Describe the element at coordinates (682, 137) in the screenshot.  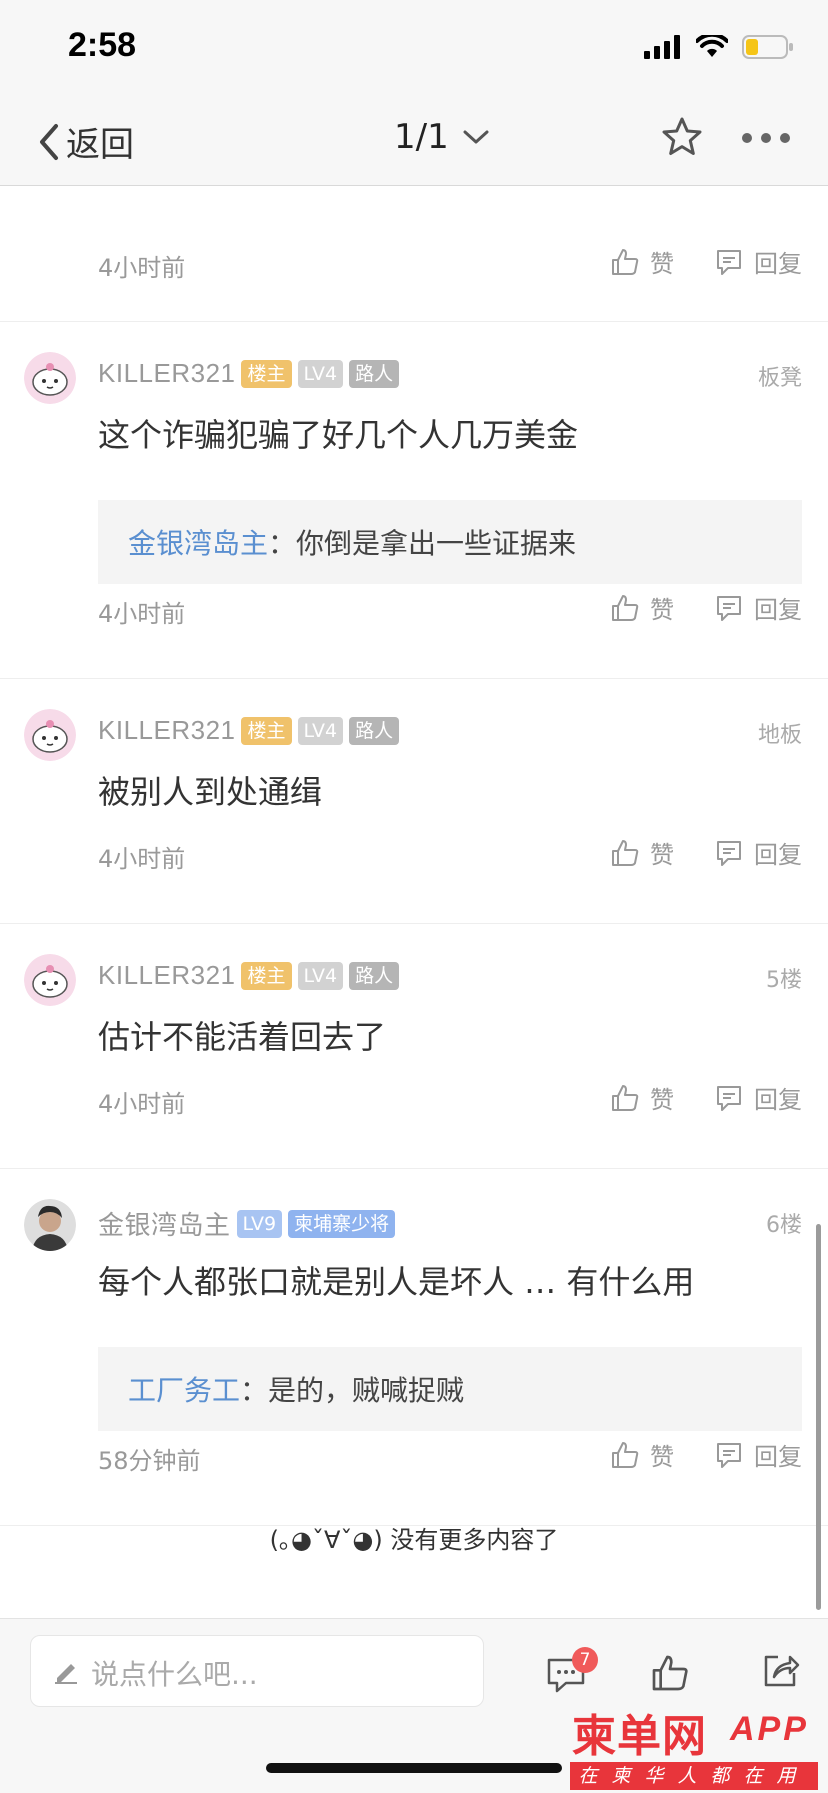
I see `star-icon` at that location.